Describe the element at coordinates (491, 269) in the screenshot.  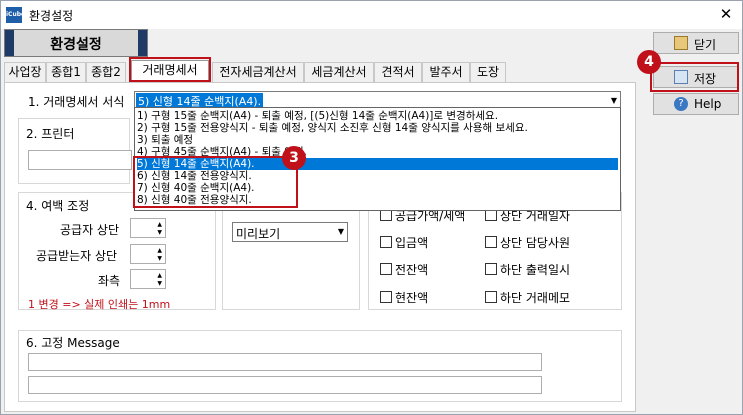
I see `checkbox-bottom-print-time` at that location.